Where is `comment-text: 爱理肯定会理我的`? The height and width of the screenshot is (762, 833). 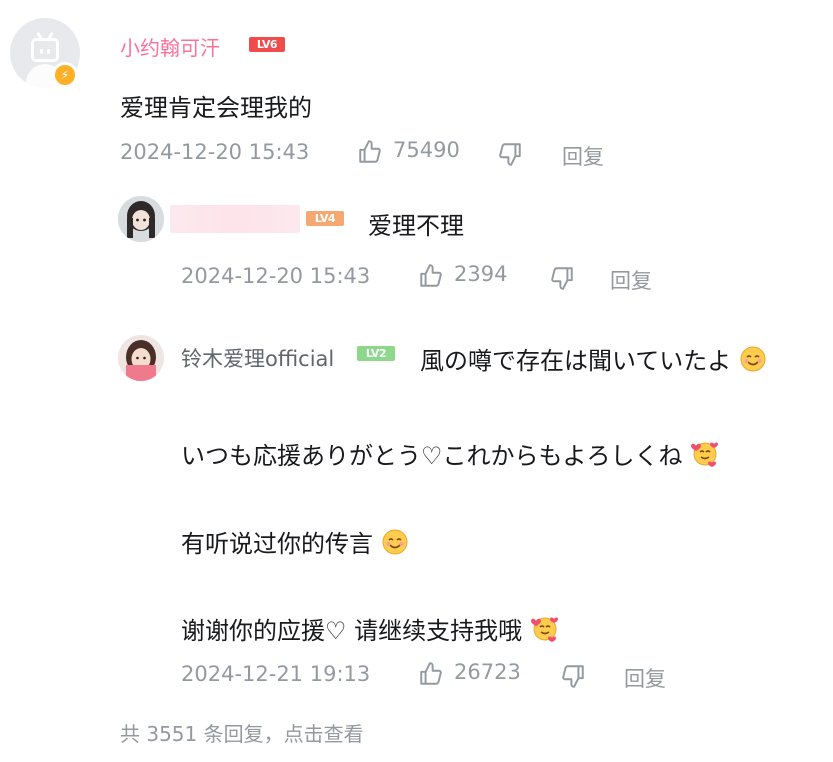
comment-text: 爱理肯定会理我的 is located at coordinates (216, 108).